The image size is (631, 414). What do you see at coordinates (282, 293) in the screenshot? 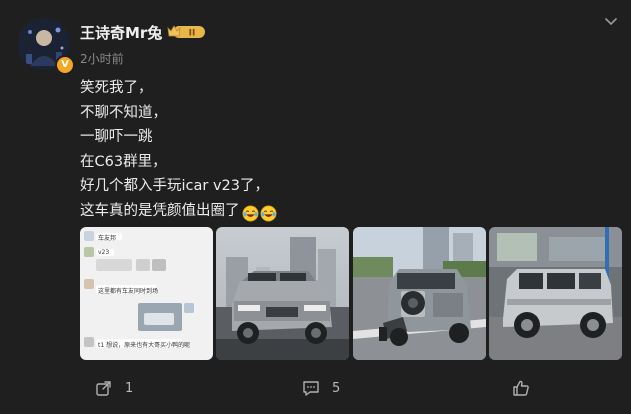
I see `image-car-front-city` at bounding box center [282, 293].